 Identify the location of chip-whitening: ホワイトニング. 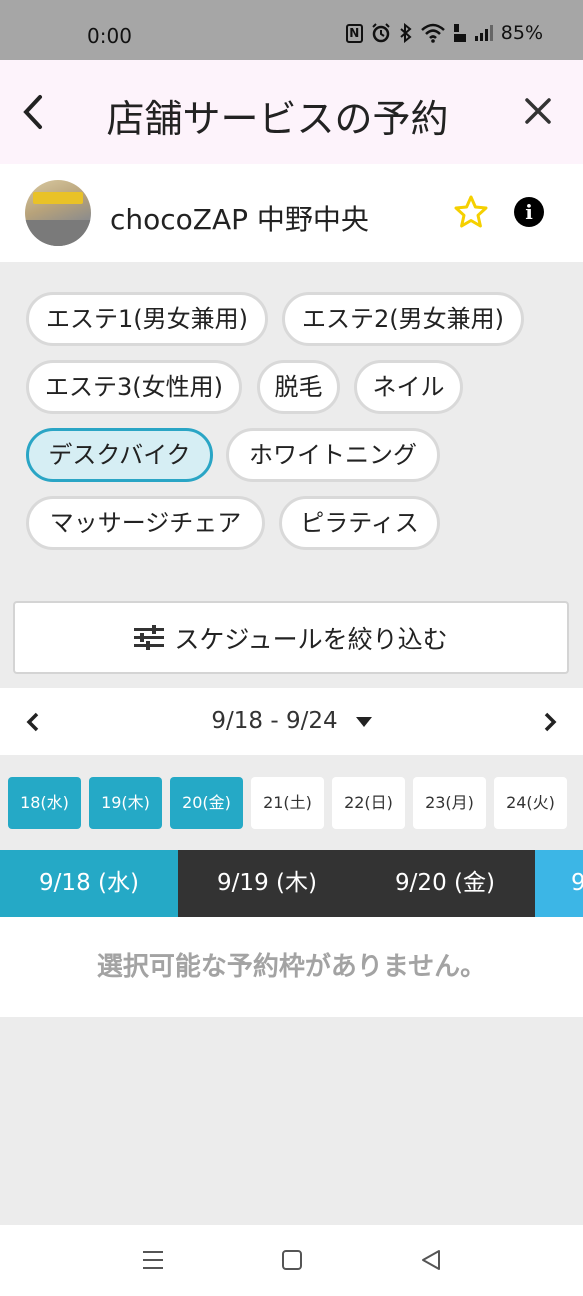
(333, 455).